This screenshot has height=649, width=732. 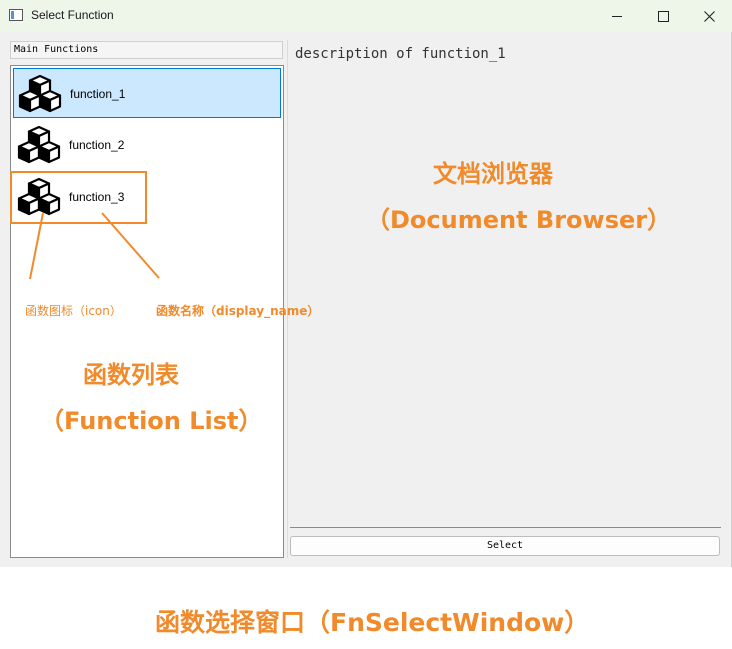 I want to click on annotation-icon: 函数图标（icon）, so click(x=73, y=311).